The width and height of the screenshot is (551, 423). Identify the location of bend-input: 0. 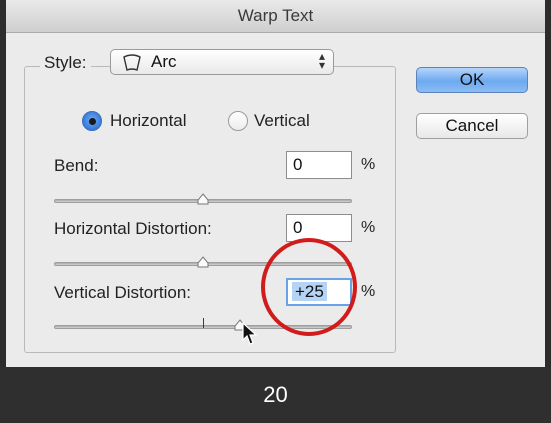
(319, 165).